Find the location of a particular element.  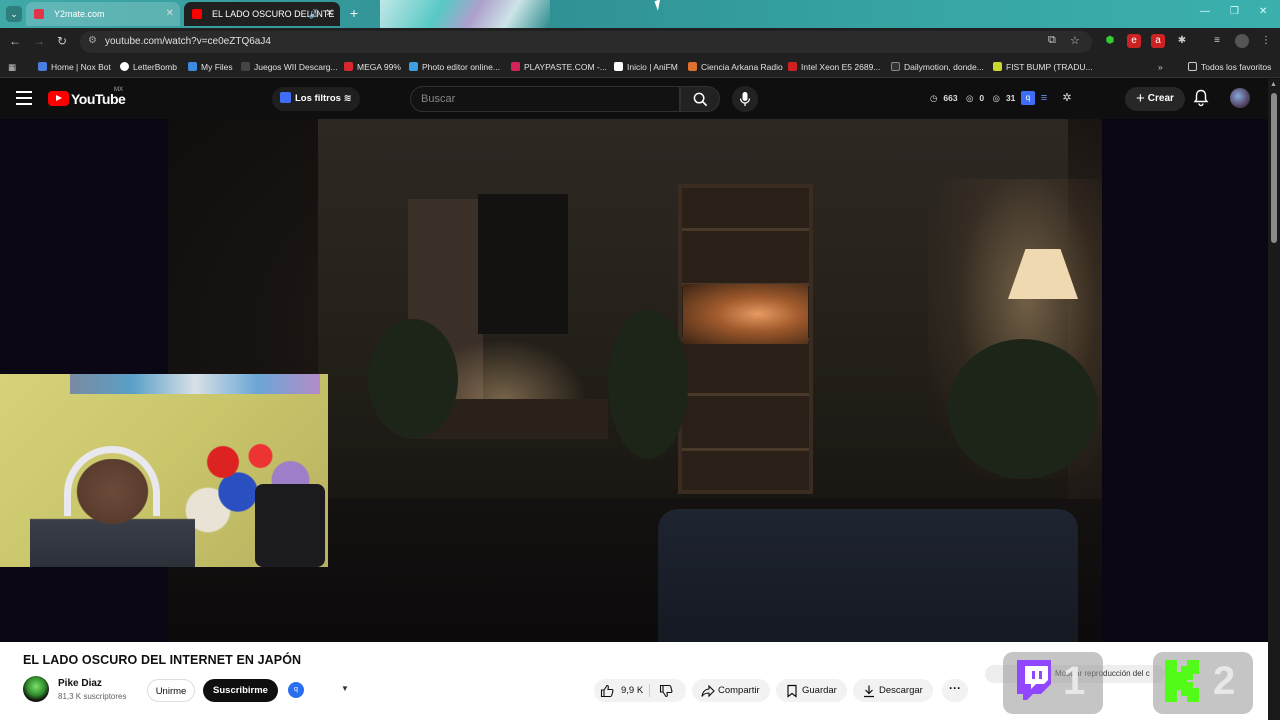

stat-c: 31 is located at coordinates (1010, 98).